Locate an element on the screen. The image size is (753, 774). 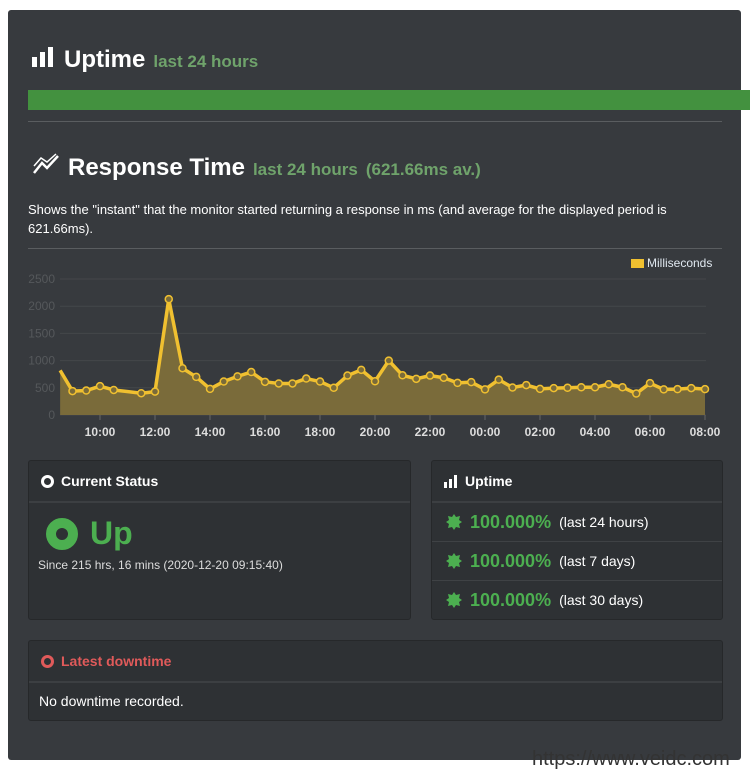
uptime-period: (last 30 days) is located at coordinates (601, 600).